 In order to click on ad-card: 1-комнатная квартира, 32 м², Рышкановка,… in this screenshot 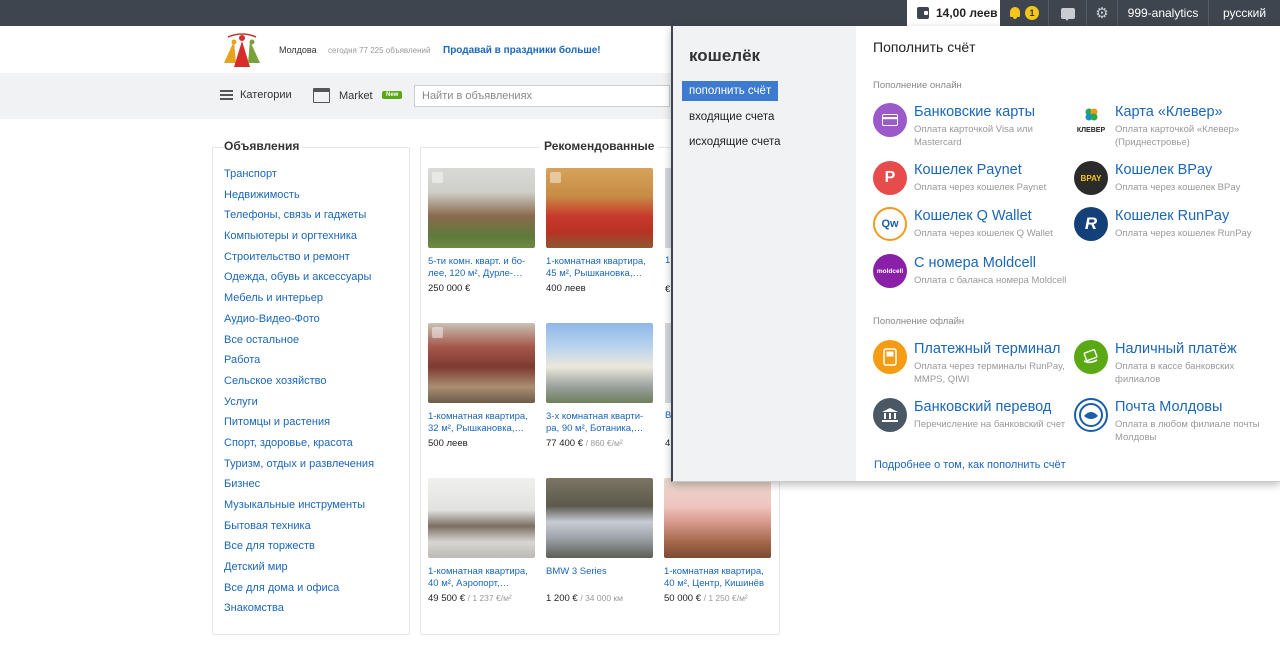, I will do `click(482, 386)`.